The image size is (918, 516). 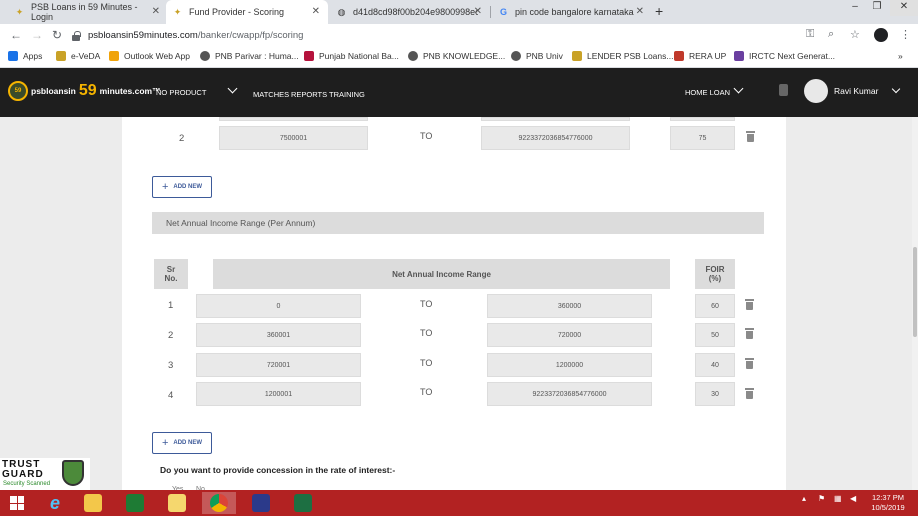 What do you see at coordinates (45, 474) in the screenshot?
I see `trust-guard-seal: TRUST GUARD Security Scanned` at bounding box center [45, 474].